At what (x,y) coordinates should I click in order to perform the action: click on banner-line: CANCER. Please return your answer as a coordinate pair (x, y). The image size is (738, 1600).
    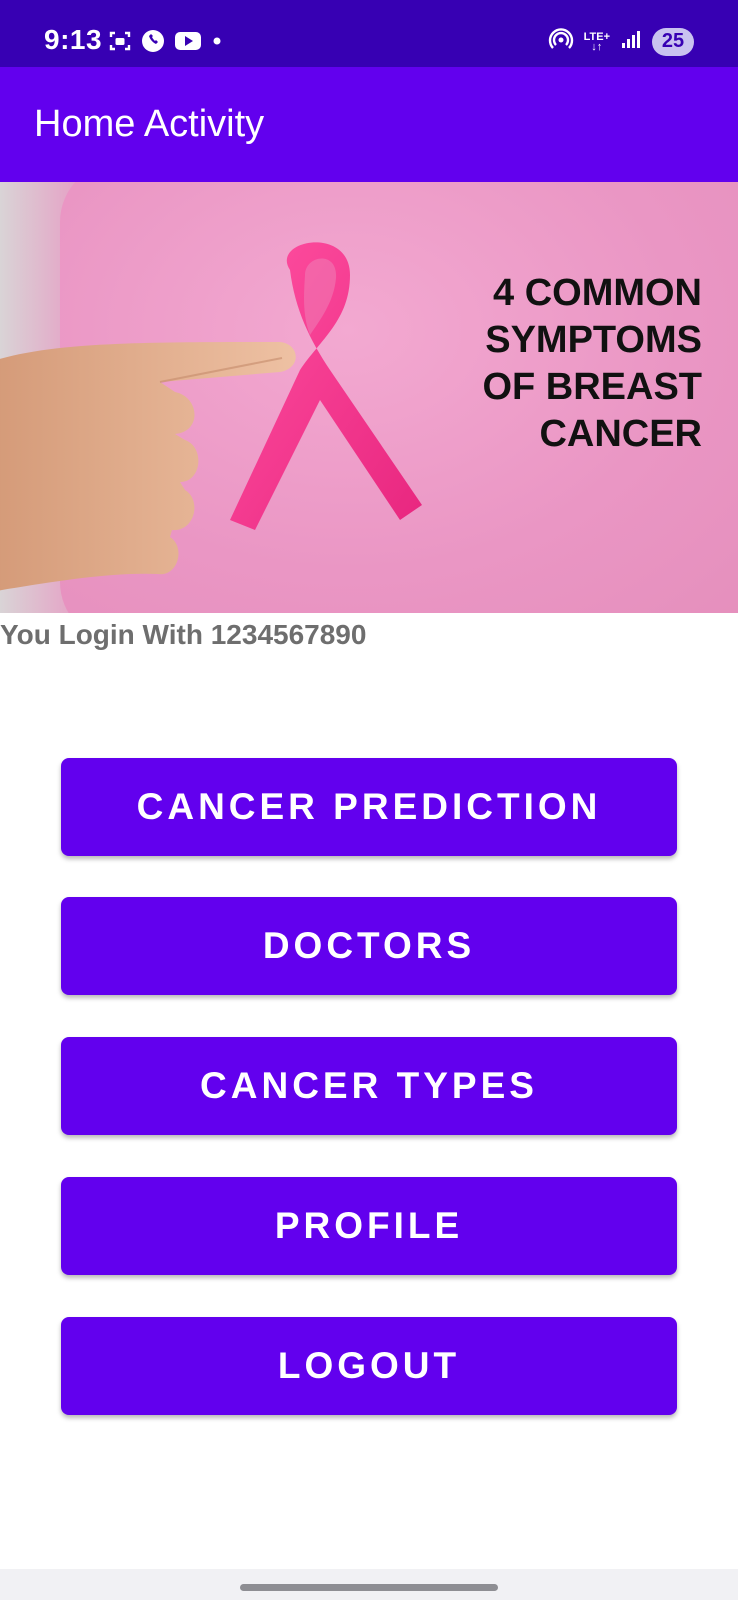
    Looking at the image, I should click on (620, 434).